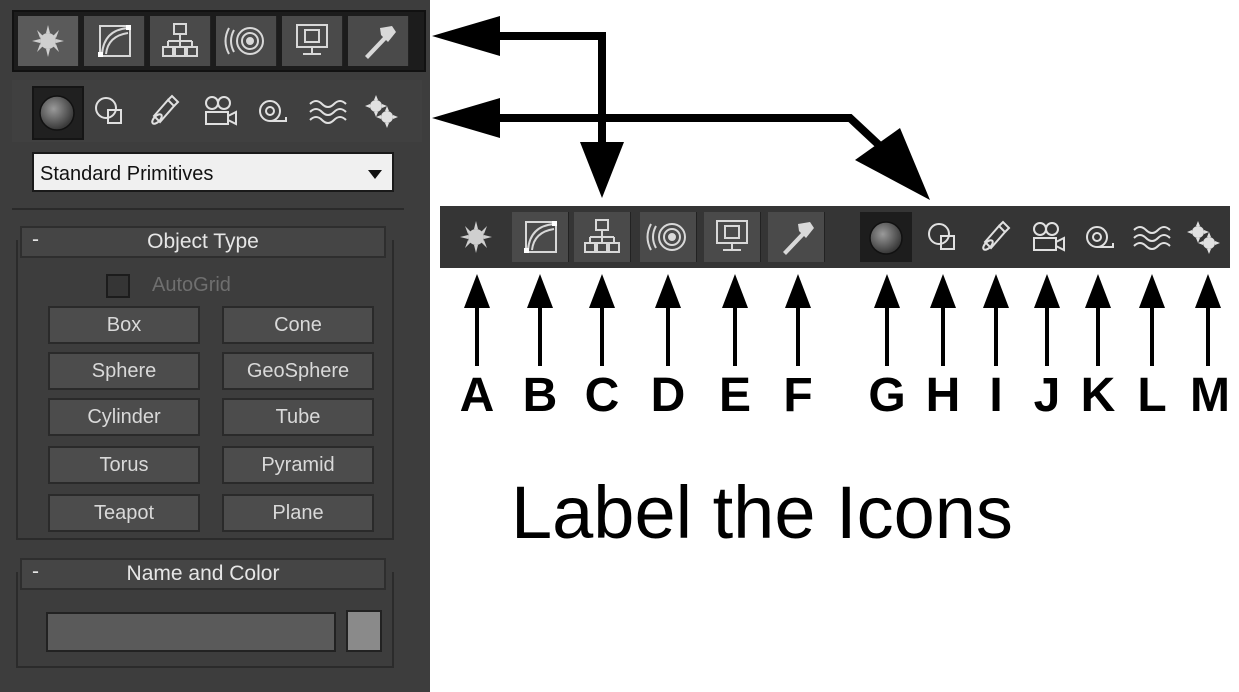  What do you see at coordinates (477, 395) in the screenshot?
I see `label-a: A` at bounding box center [477, 395].